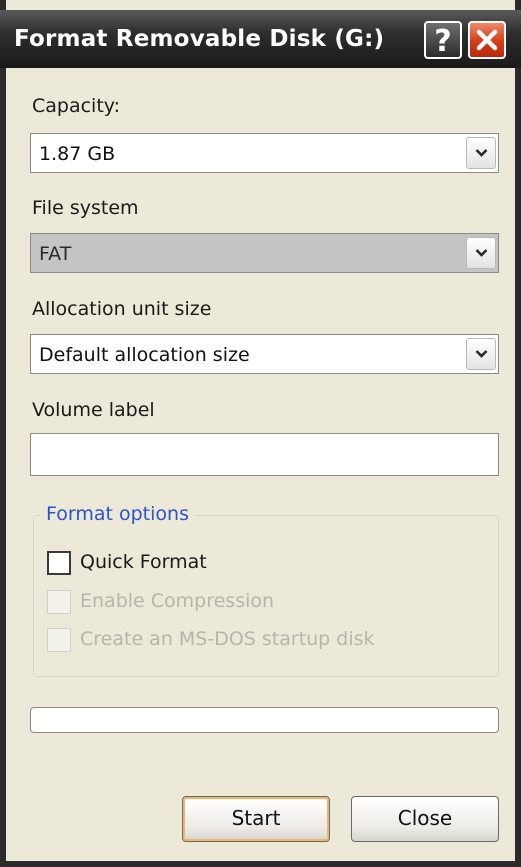  I want to click on enable-compression-checkbox, so click(59, 602).